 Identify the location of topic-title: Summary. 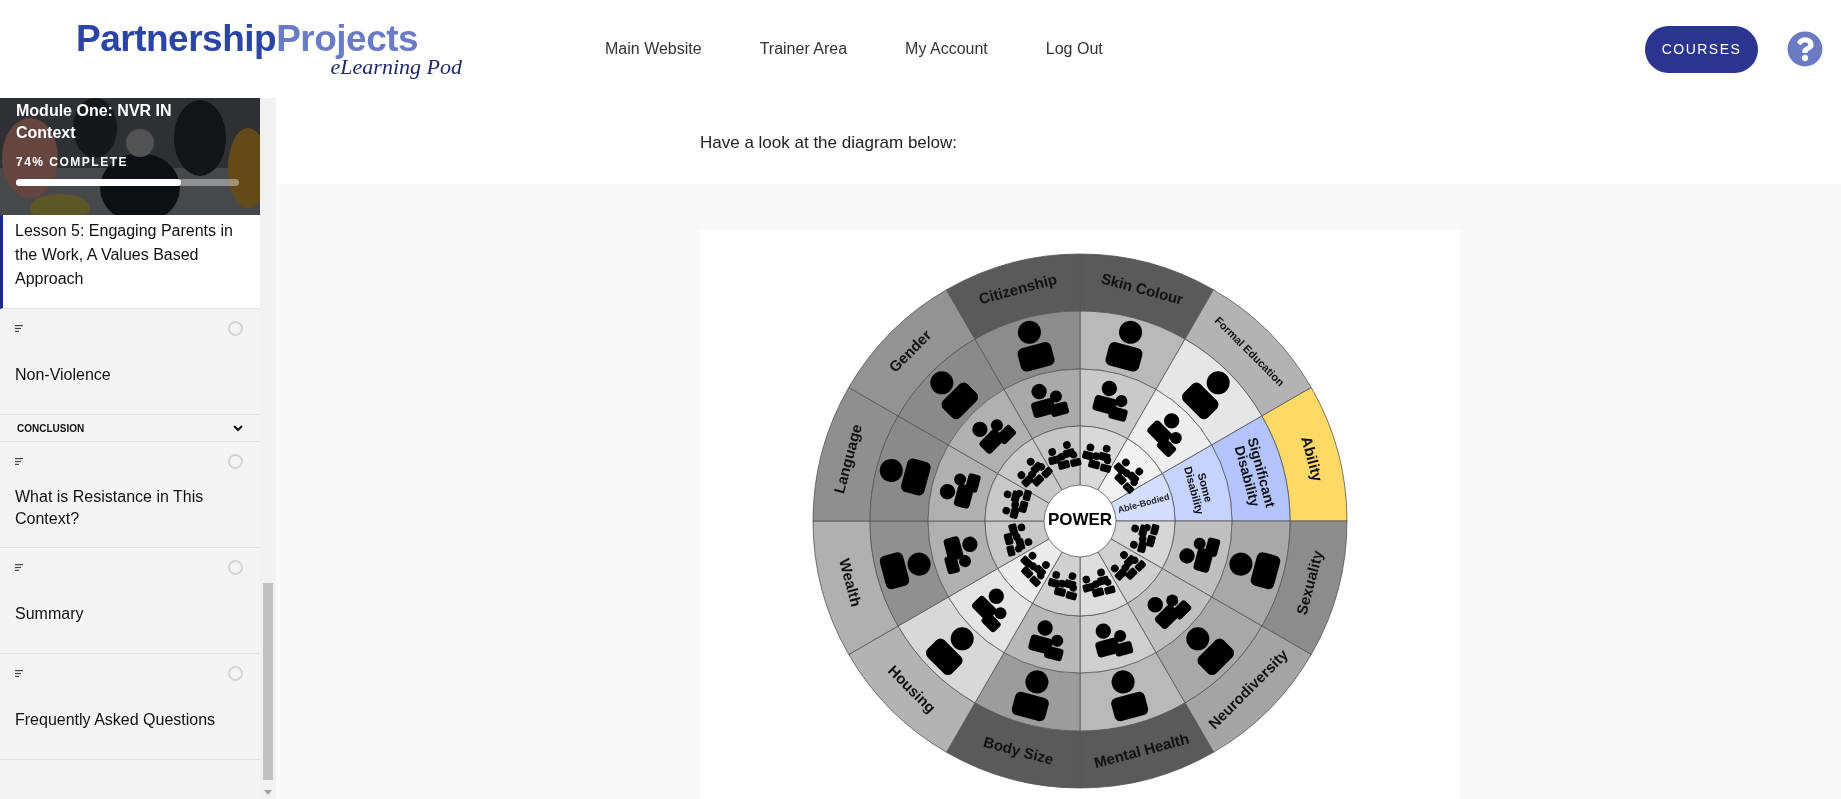
(49, 614).